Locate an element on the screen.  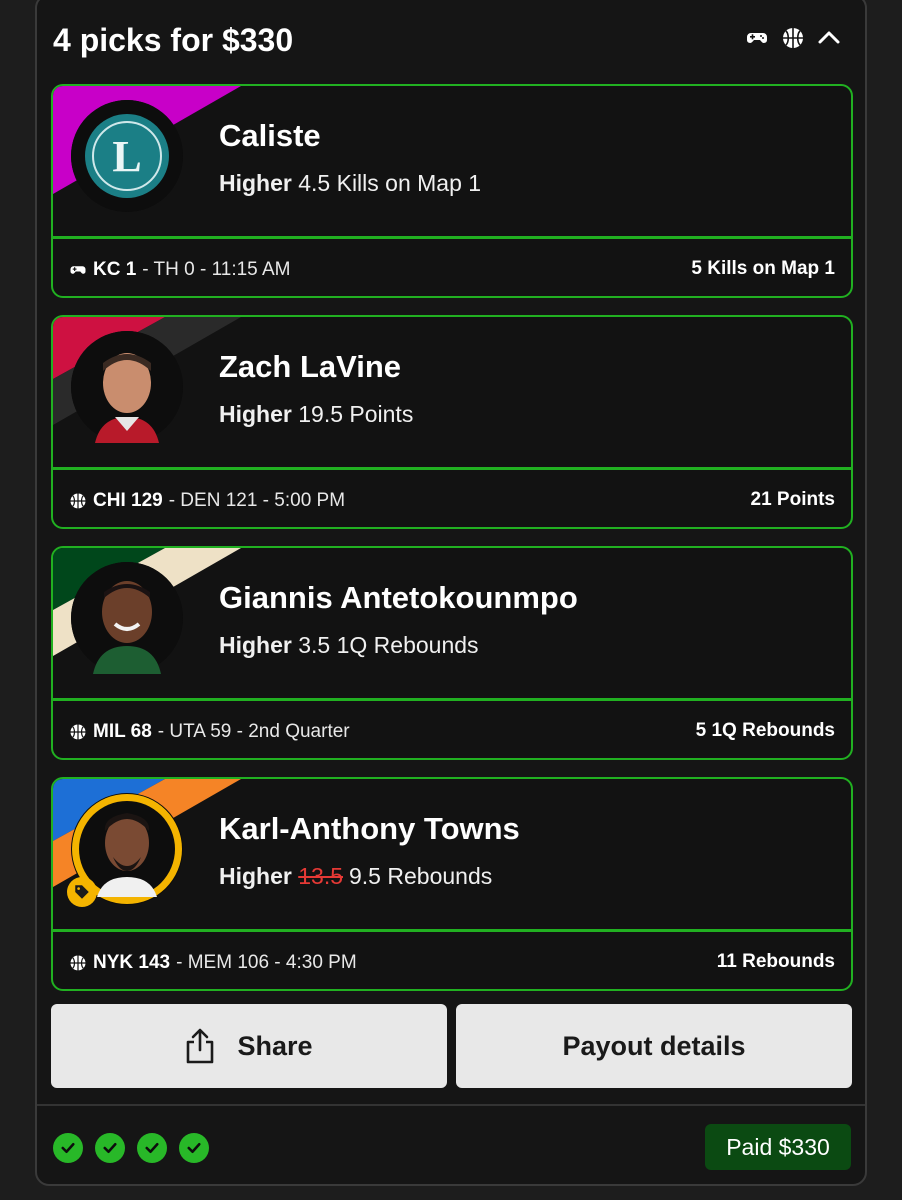
pick-line: Higher 3.5 1Q Rebounds is located at coordinates (349, 645).